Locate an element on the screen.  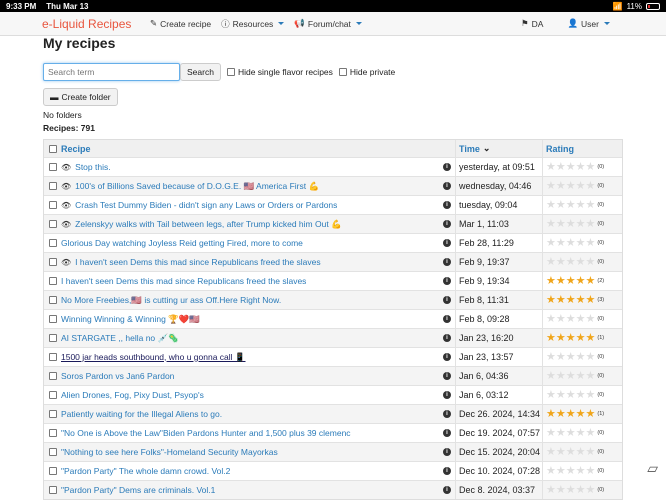
header-rating: Rating is located at coordinates (560, 149).